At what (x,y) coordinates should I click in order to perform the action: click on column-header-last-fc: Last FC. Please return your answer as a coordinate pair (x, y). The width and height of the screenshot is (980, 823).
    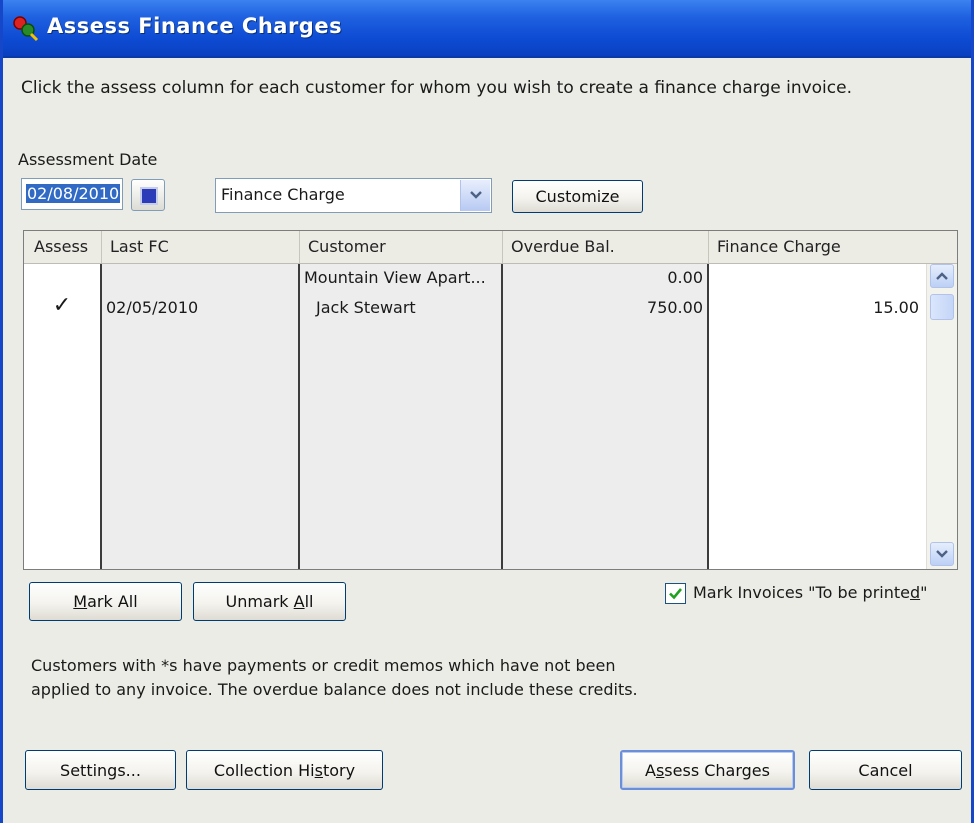
    Looking at the image, I should click on (201, 247).